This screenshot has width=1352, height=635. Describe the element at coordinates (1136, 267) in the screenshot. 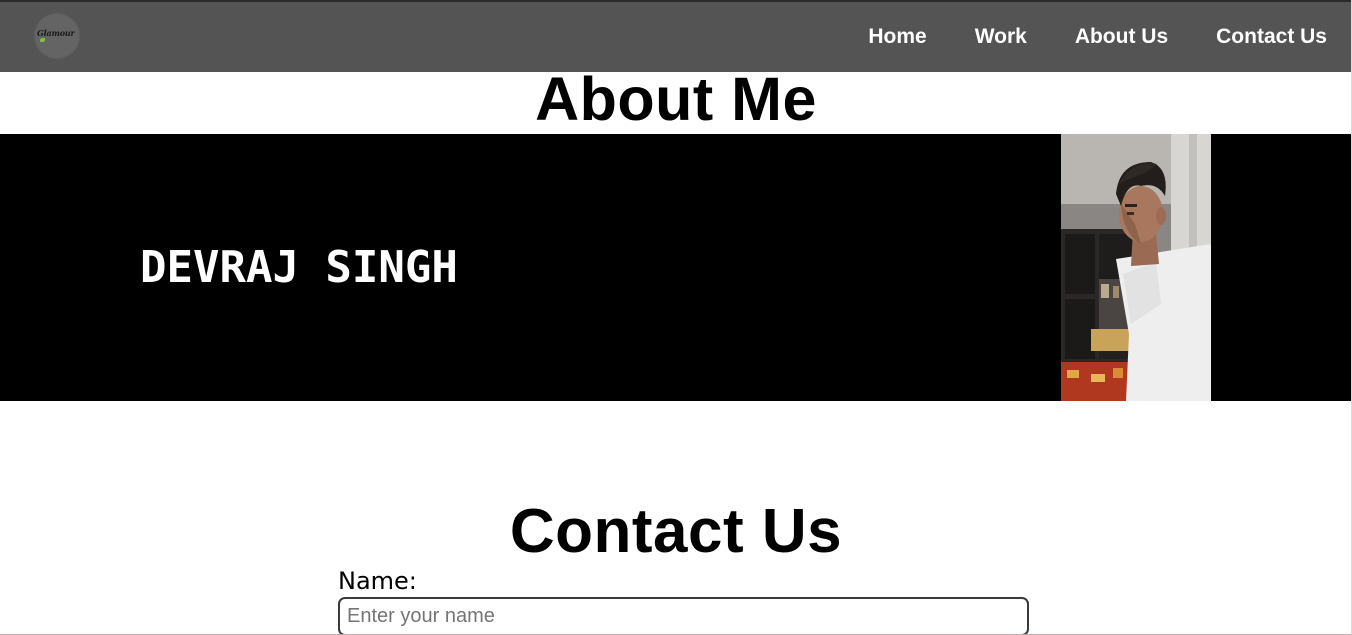

I see `portrait-photo` at that location.